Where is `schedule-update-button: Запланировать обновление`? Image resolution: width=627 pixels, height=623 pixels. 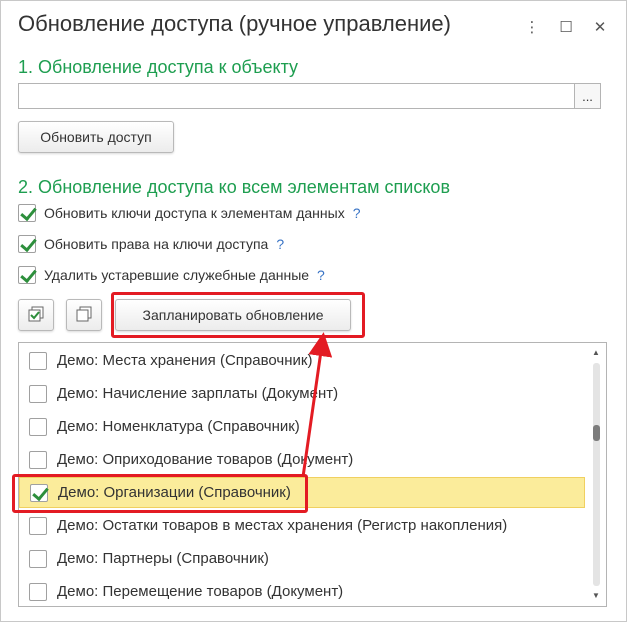 schedule-update-button: Запланировать обновление is located at coordinates (233, 315).